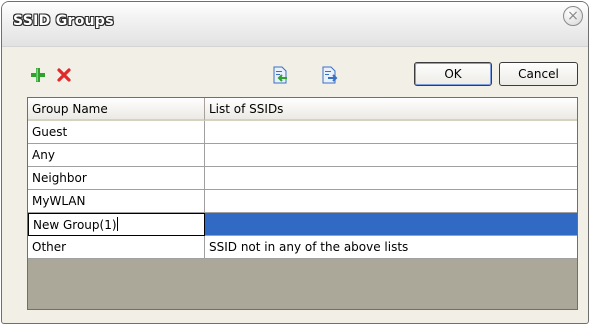 This screenshot has height=328, width=593. I want to click on dialog-title: SSID Groups, so click(63, 21).